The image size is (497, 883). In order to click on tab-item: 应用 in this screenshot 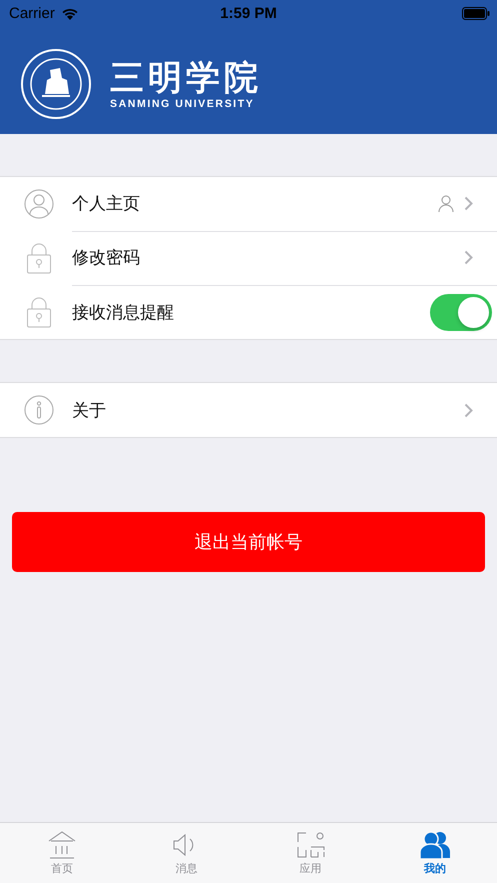, I will do `click(310, 853)`.